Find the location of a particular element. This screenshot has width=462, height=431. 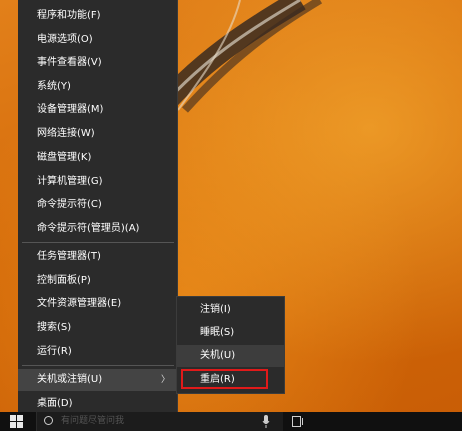

start-icon is located at coordinates (16, 421).